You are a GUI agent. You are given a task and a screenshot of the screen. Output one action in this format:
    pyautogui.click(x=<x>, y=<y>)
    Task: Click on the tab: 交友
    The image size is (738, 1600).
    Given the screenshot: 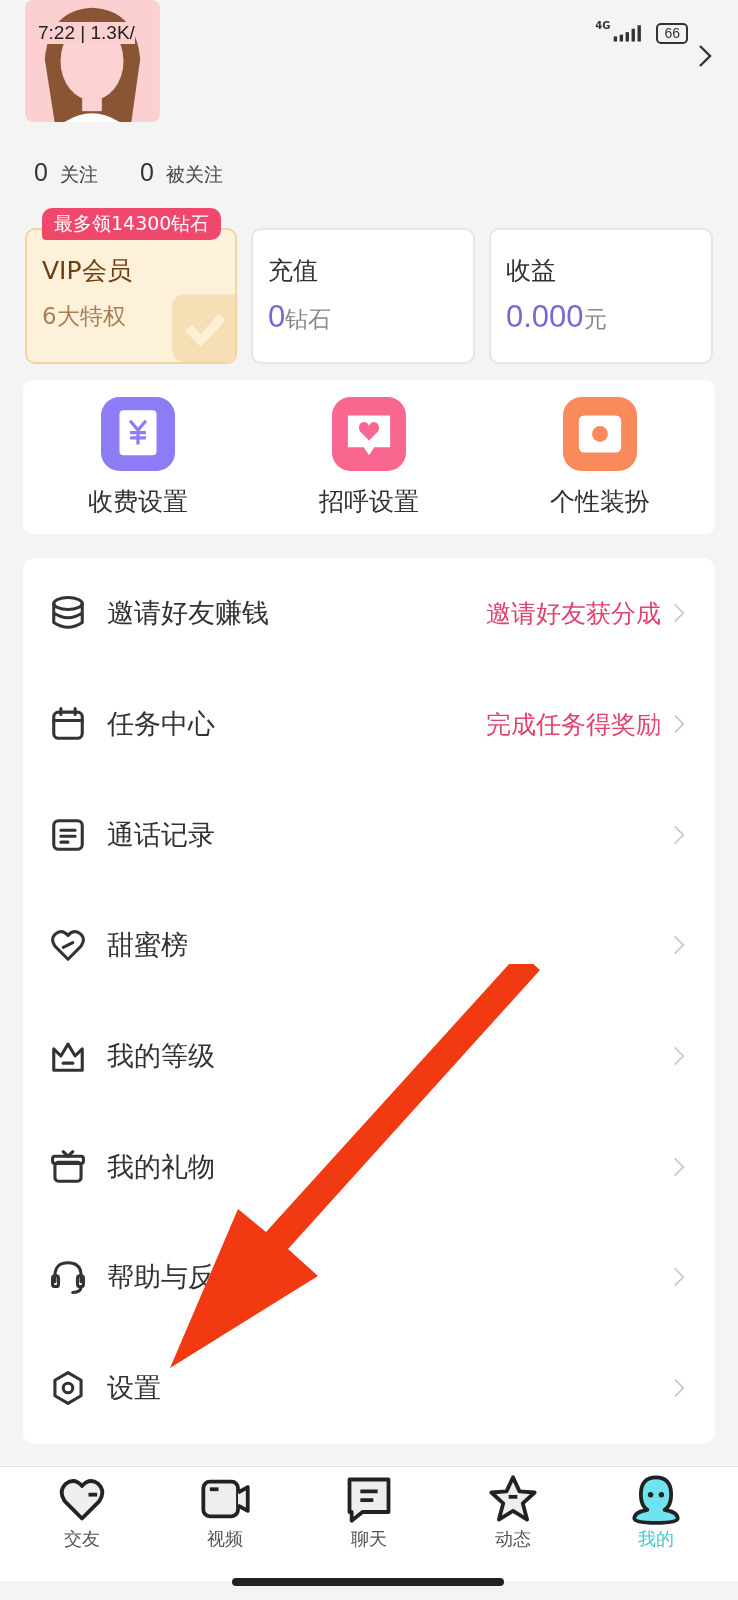 What is the action you would take?
    pyautogui.click(x=81, y=1527)
    